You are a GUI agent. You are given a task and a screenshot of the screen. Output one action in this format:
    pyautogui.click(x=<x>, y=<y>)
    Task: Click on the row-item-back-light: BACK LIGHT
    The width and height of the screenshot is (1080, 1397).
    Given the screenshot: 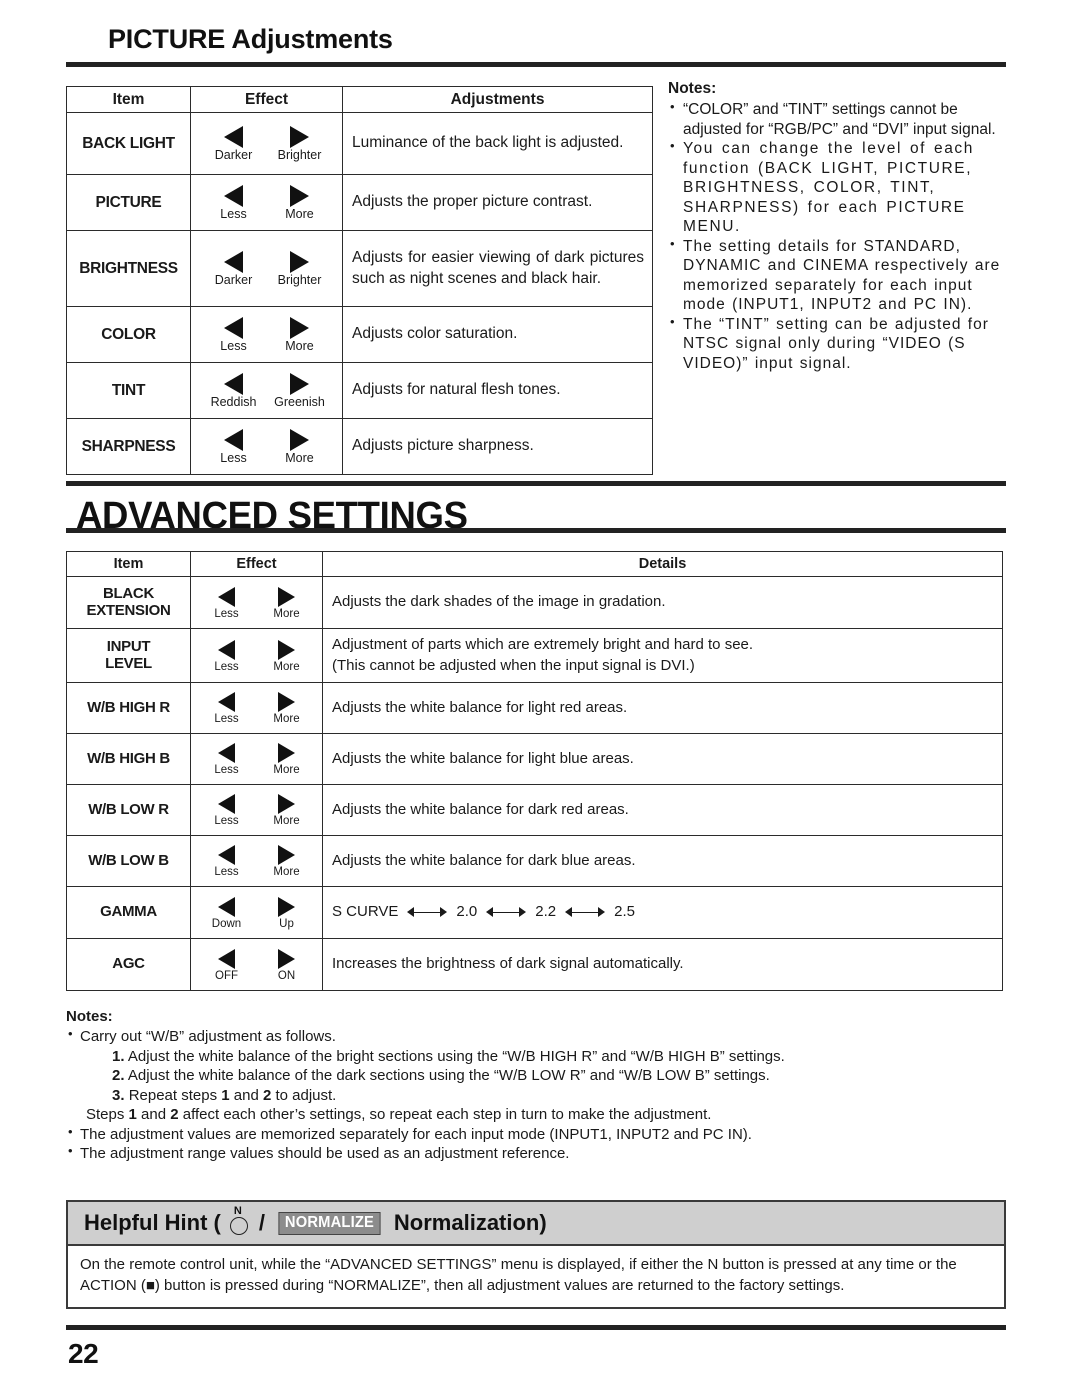 What is the action you would take?
    pyautogui.click(x=128, y=143)
    